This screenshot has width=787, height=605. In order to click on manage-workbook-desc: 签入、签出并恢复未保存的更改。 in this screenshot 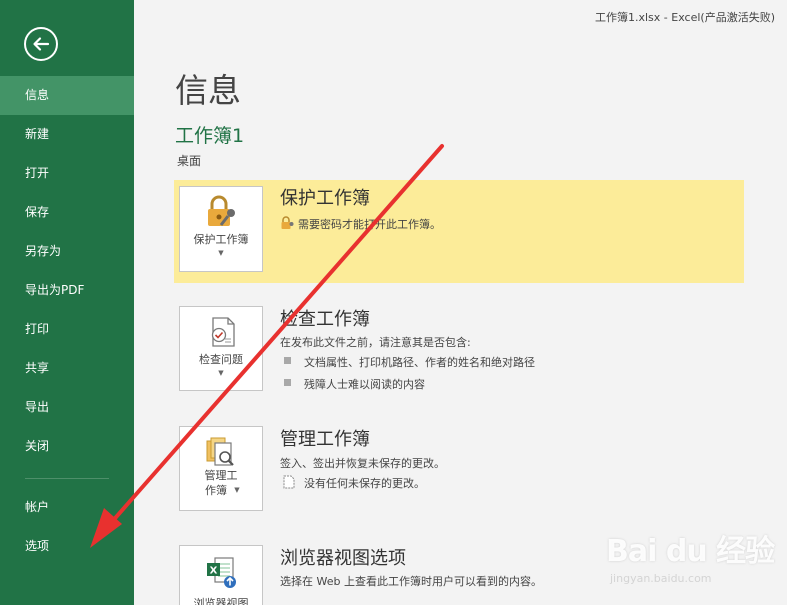, I will do `click(362, 463)`.